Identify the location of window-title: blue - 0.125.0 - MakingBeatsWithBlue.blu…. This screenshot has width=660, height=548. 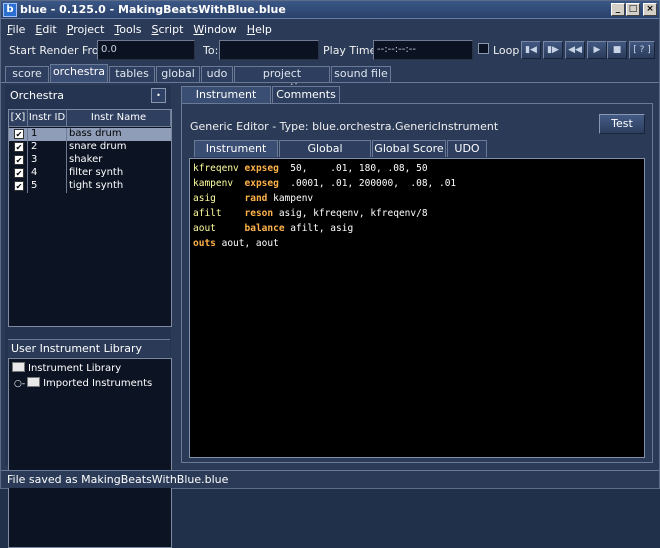
(153, 9).